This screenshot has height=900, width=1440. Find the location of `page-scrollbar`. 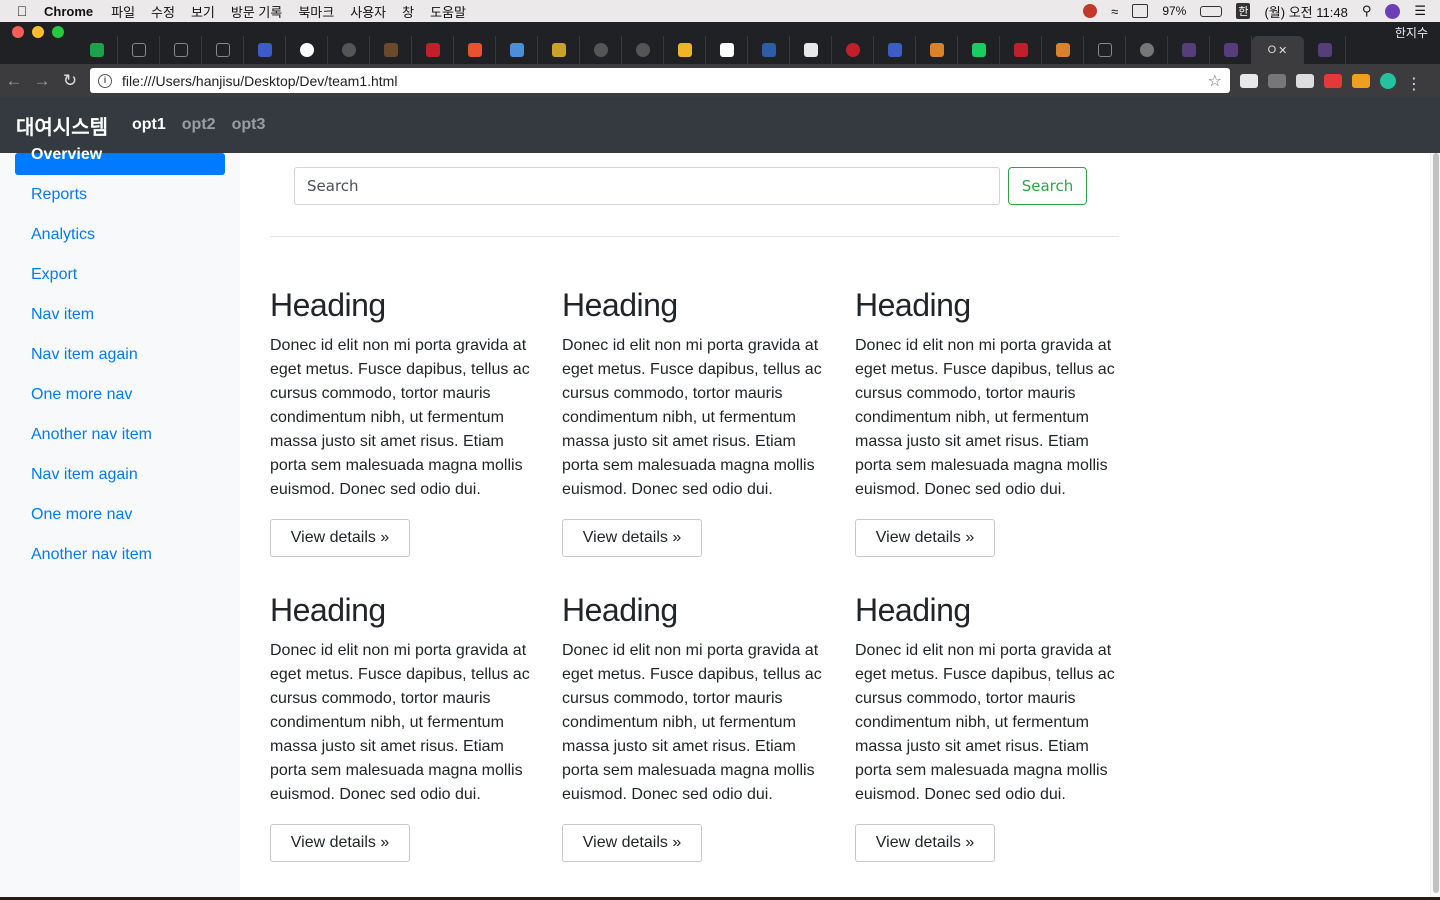

page-scrollbar is located at coordinates (1435, 525).